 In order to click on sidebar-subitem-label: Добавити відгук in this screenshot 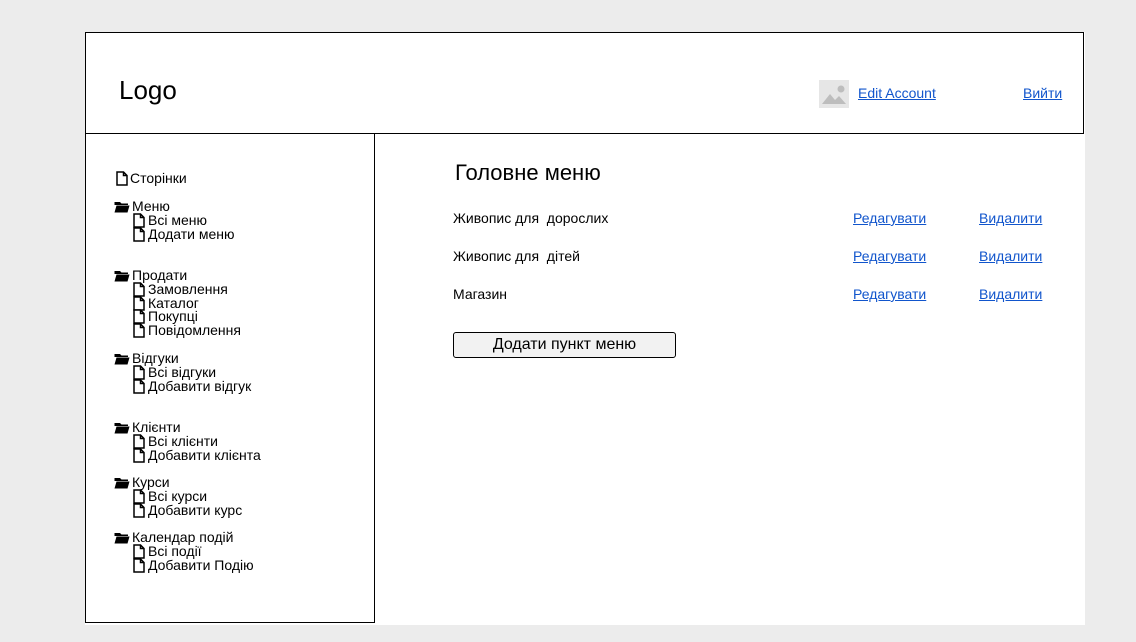, I will do `click(200, 385)`.